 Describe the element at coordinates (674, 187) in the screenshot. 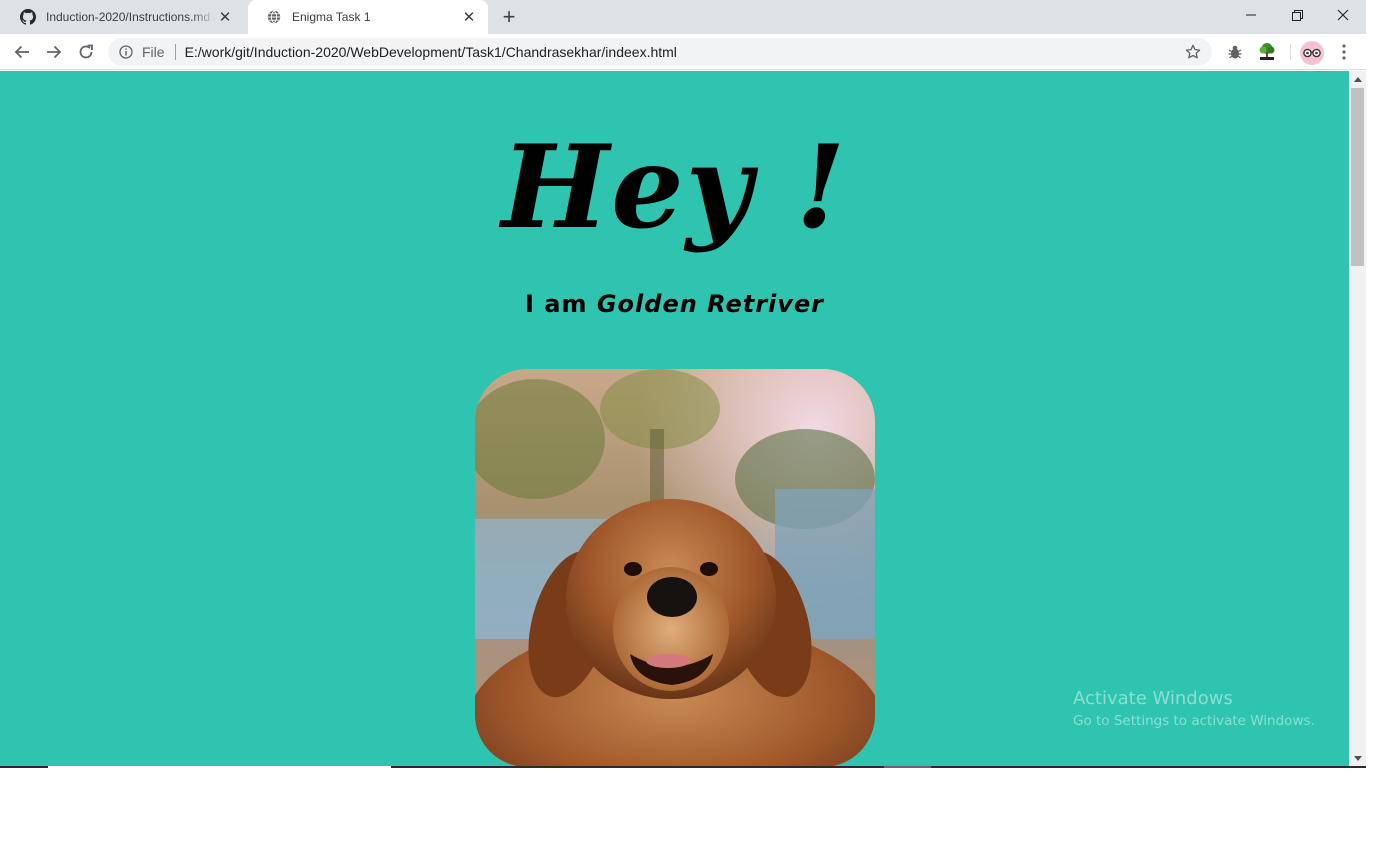

I see `page-heading: Hey !` at that location.